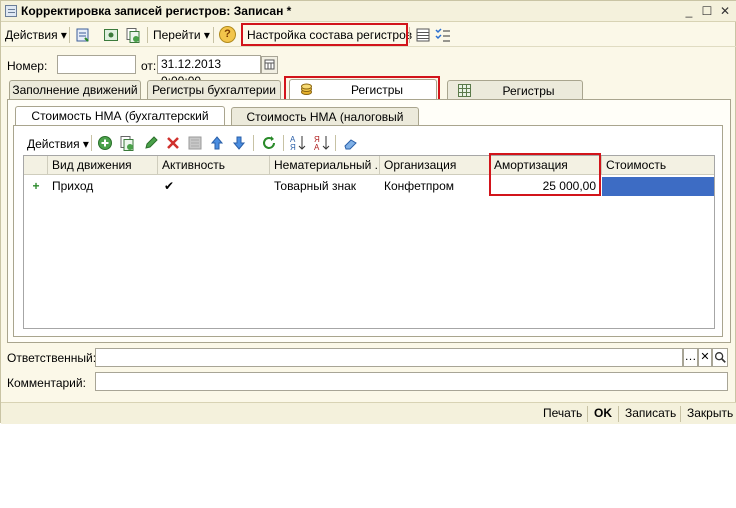 This screenshot has height=508, width=736. What do you see at coordinates (214, 90) in the screenshot?
I see `tab-accounting-registers: Регистры бухгалтерии` at bounding box center [214, 90].